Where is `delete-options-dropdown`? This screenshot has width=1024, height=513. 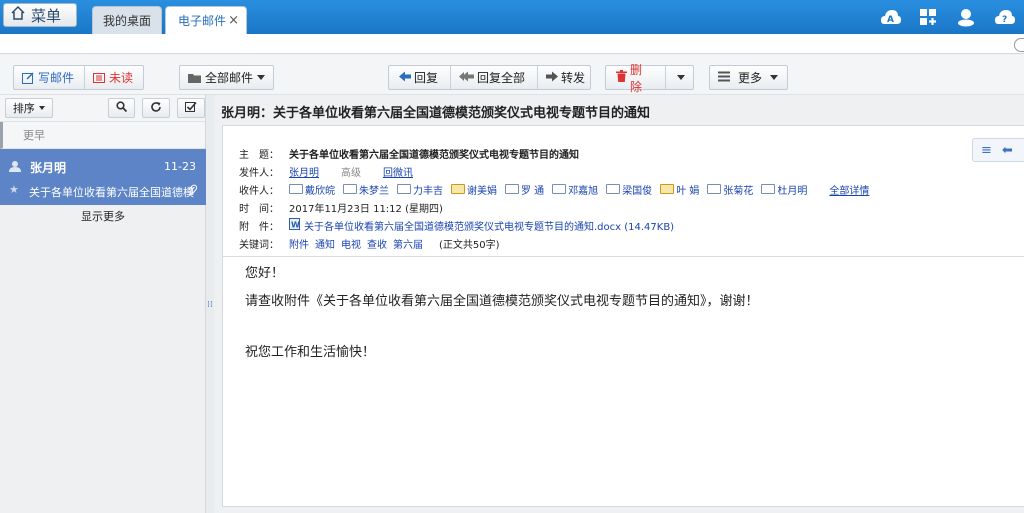
delete-options-dropdown is located at coordinates (681, 77).